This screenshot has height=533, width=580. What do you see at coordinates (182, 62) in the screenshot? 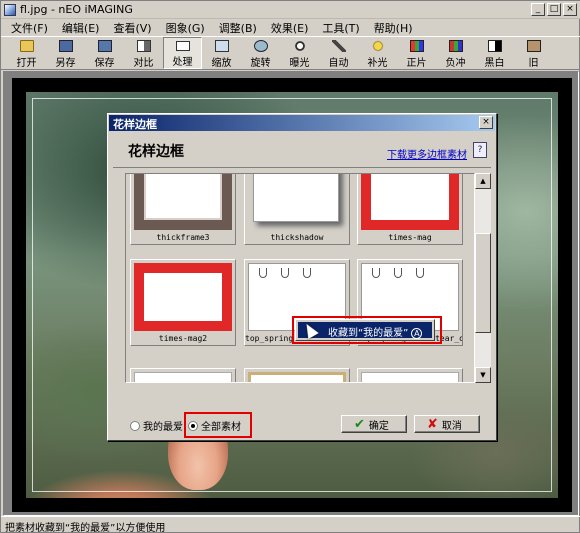
I see `process-label: 处理` at bounding box center [182, 62].